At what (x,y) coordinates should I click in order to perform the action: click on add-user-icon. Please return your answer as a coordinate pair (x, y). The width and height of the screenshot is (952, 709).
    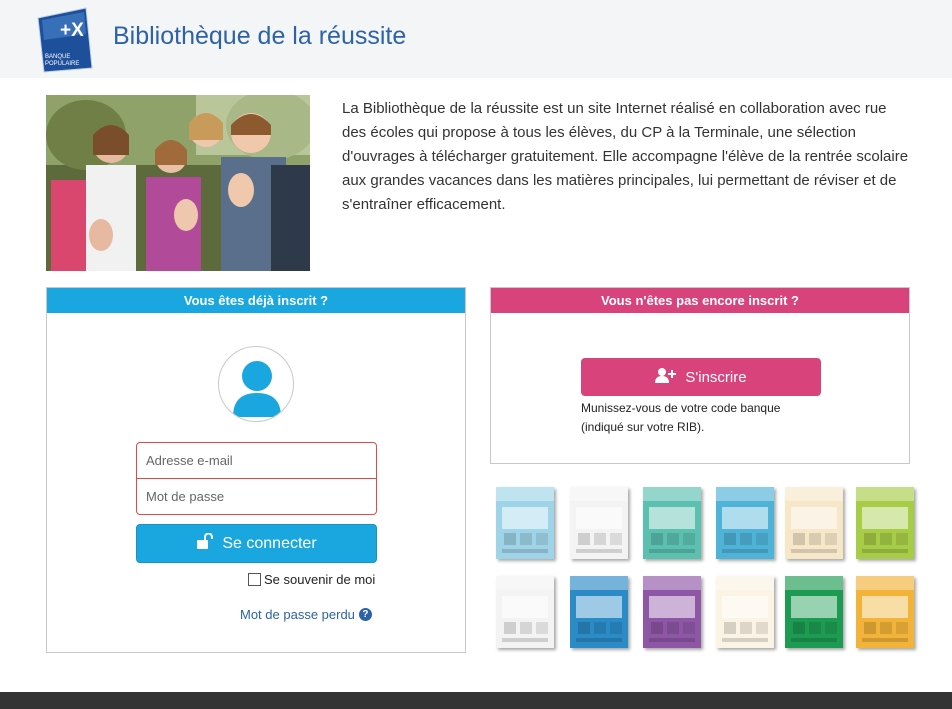
    Looking at the image, I should click on (666, 377).